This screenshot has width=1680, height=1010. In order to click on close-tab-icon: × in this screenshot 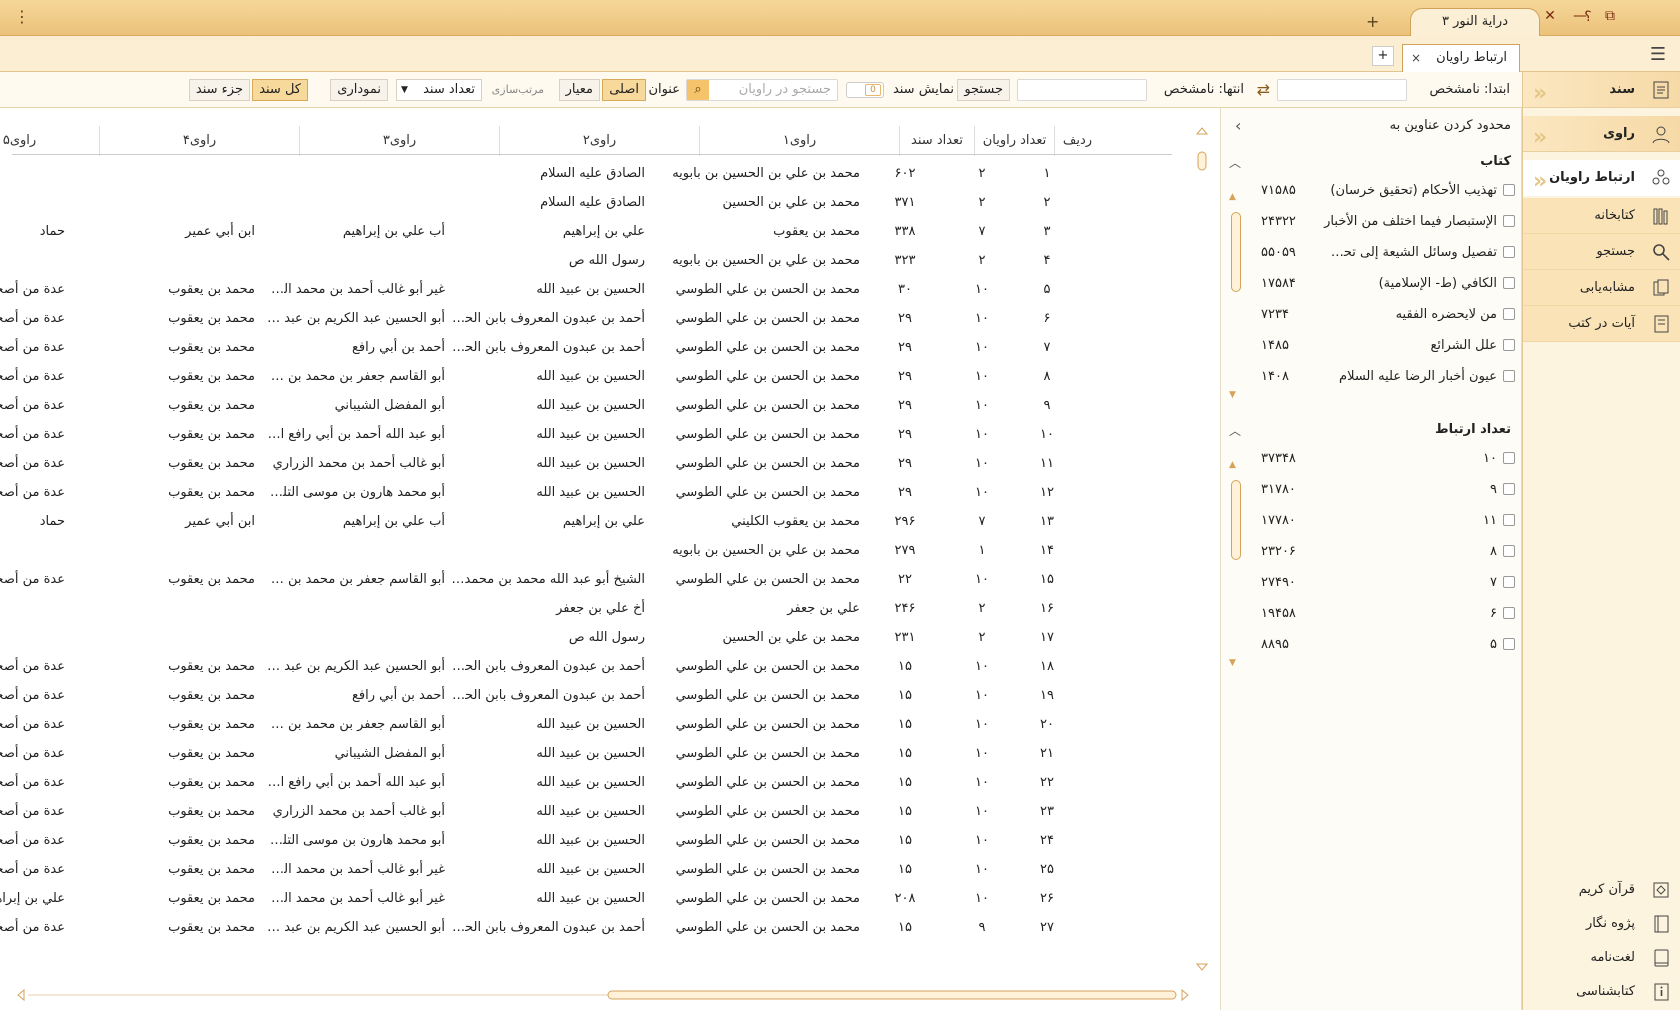, I will do `click(1416, 58)`.